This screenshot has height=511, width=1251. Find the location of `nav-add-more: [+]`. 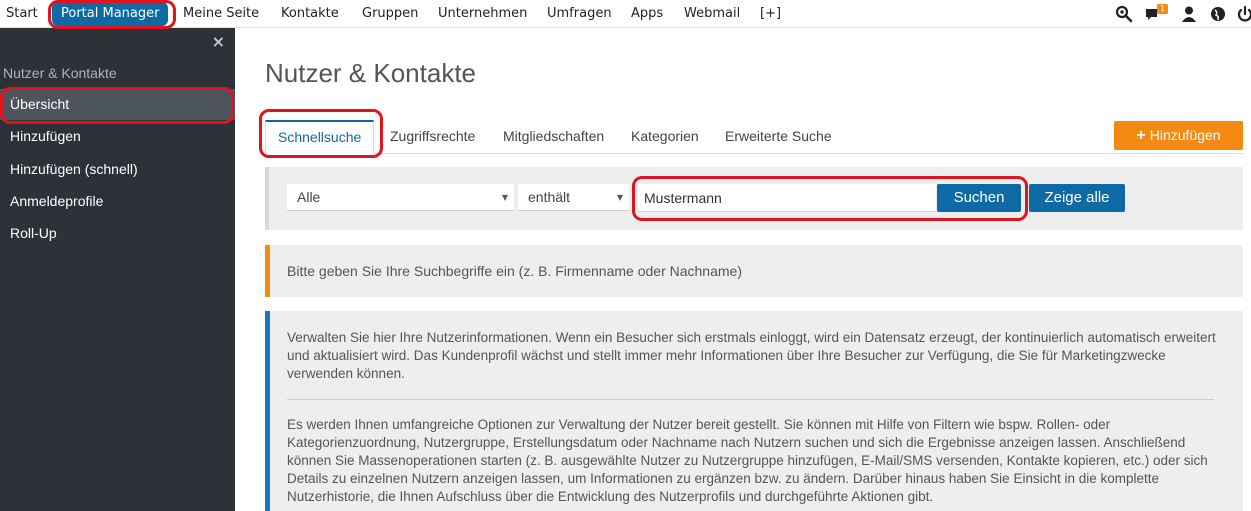

nav-add-more: [+] is located at coordinates (770, 14).